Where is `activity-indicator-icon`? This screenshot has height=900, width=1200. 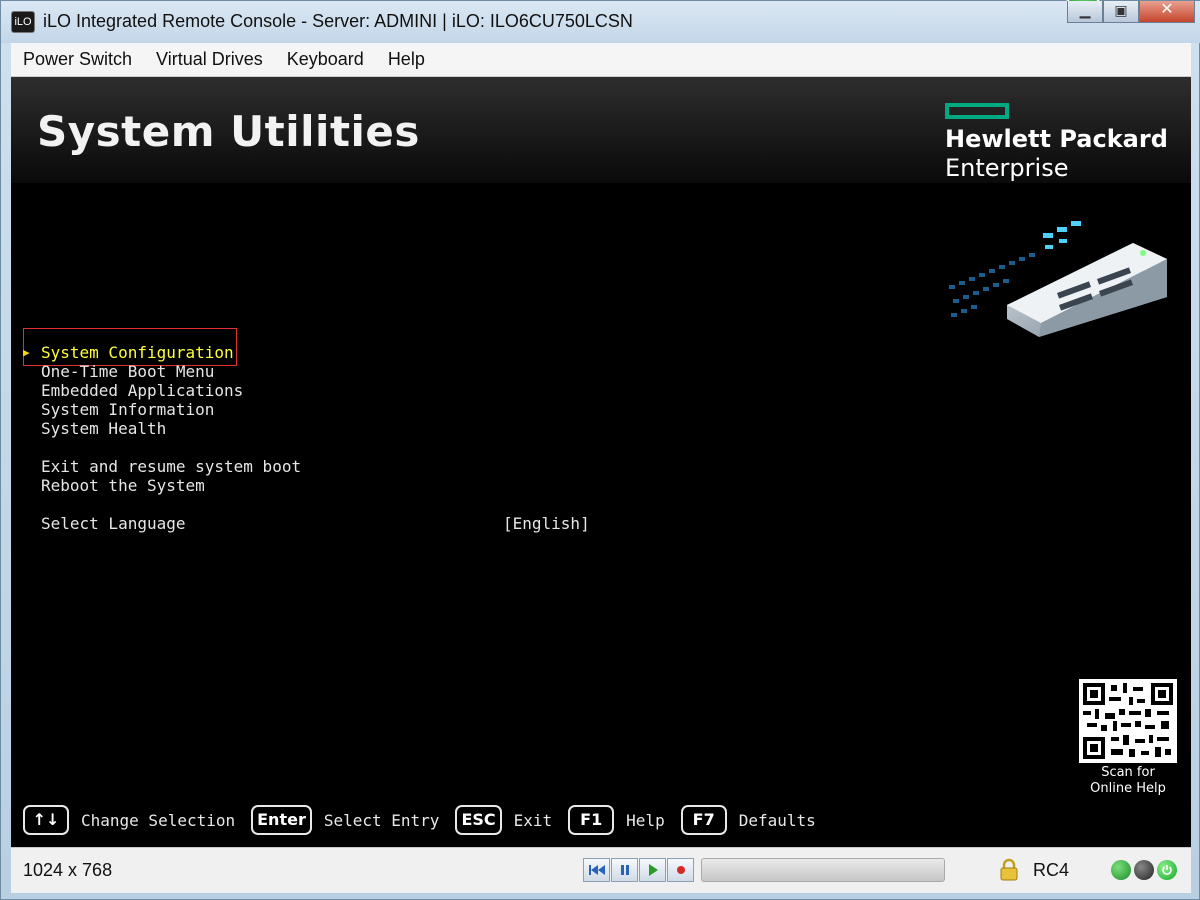
activity-indicator-icon is located at coordinates (1144, 870).